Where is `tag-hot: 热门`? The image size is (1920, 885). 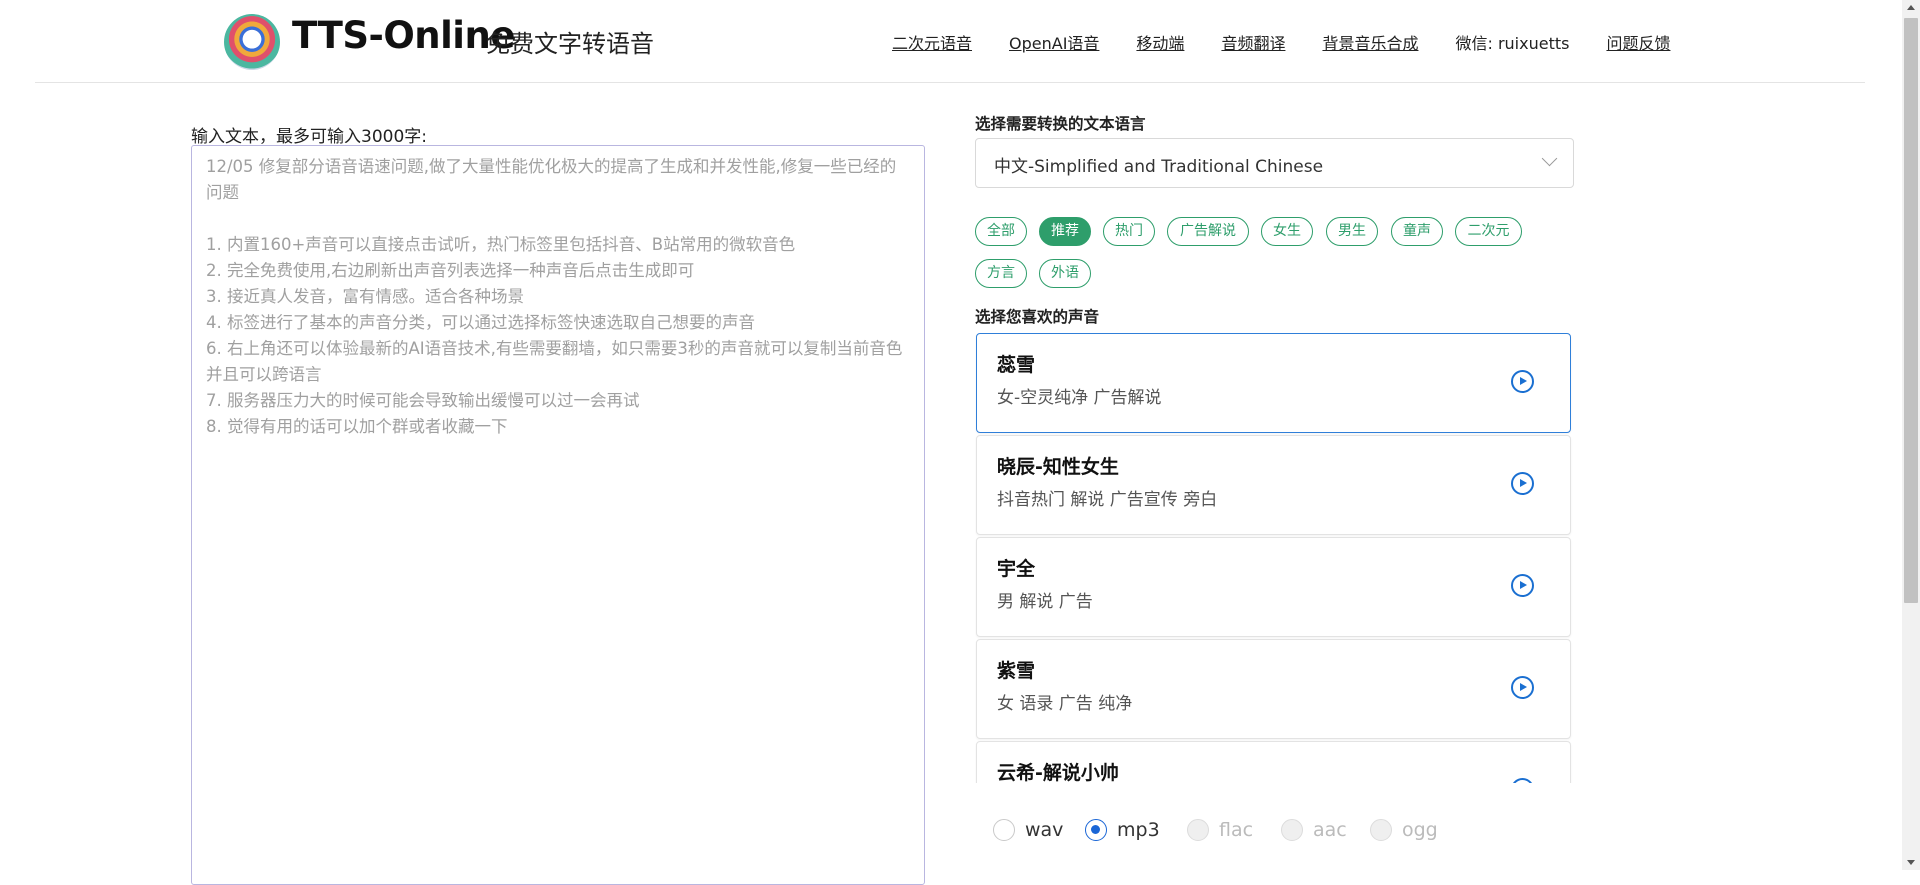
tag-hot: 热门 is located at coordinates (1129, 231).